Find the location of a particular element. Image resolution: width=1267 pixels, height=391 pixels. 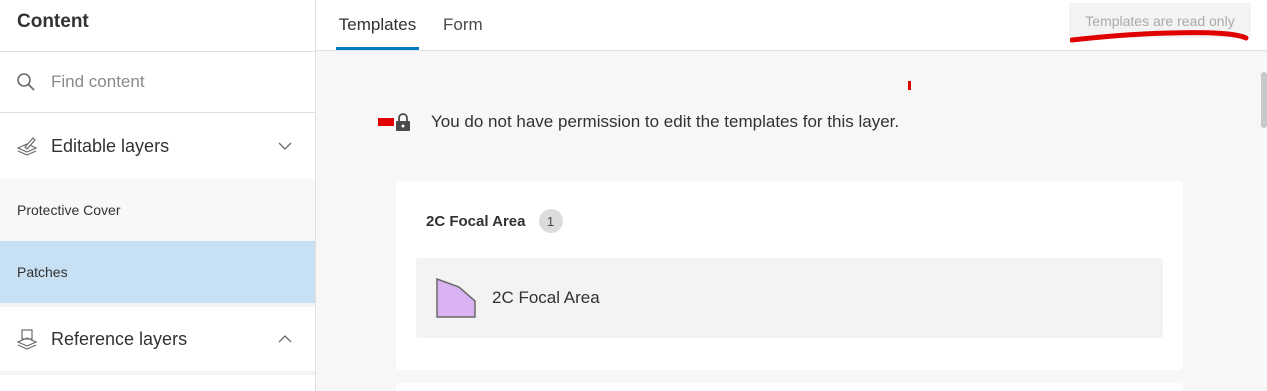

template-group-card is located at coordinates (789, 387).